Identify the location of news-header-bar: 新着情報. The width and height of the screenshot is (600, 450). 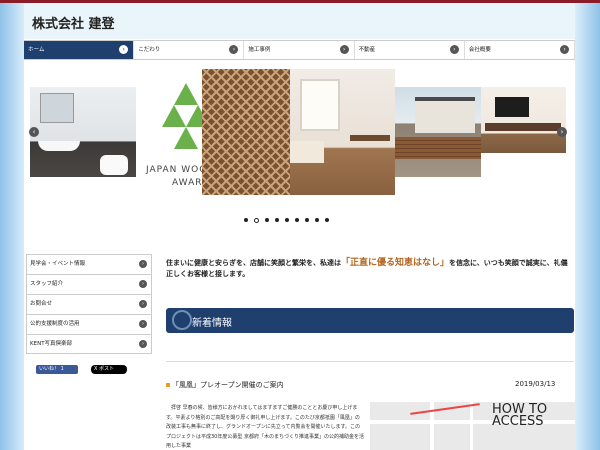
(370, 320).